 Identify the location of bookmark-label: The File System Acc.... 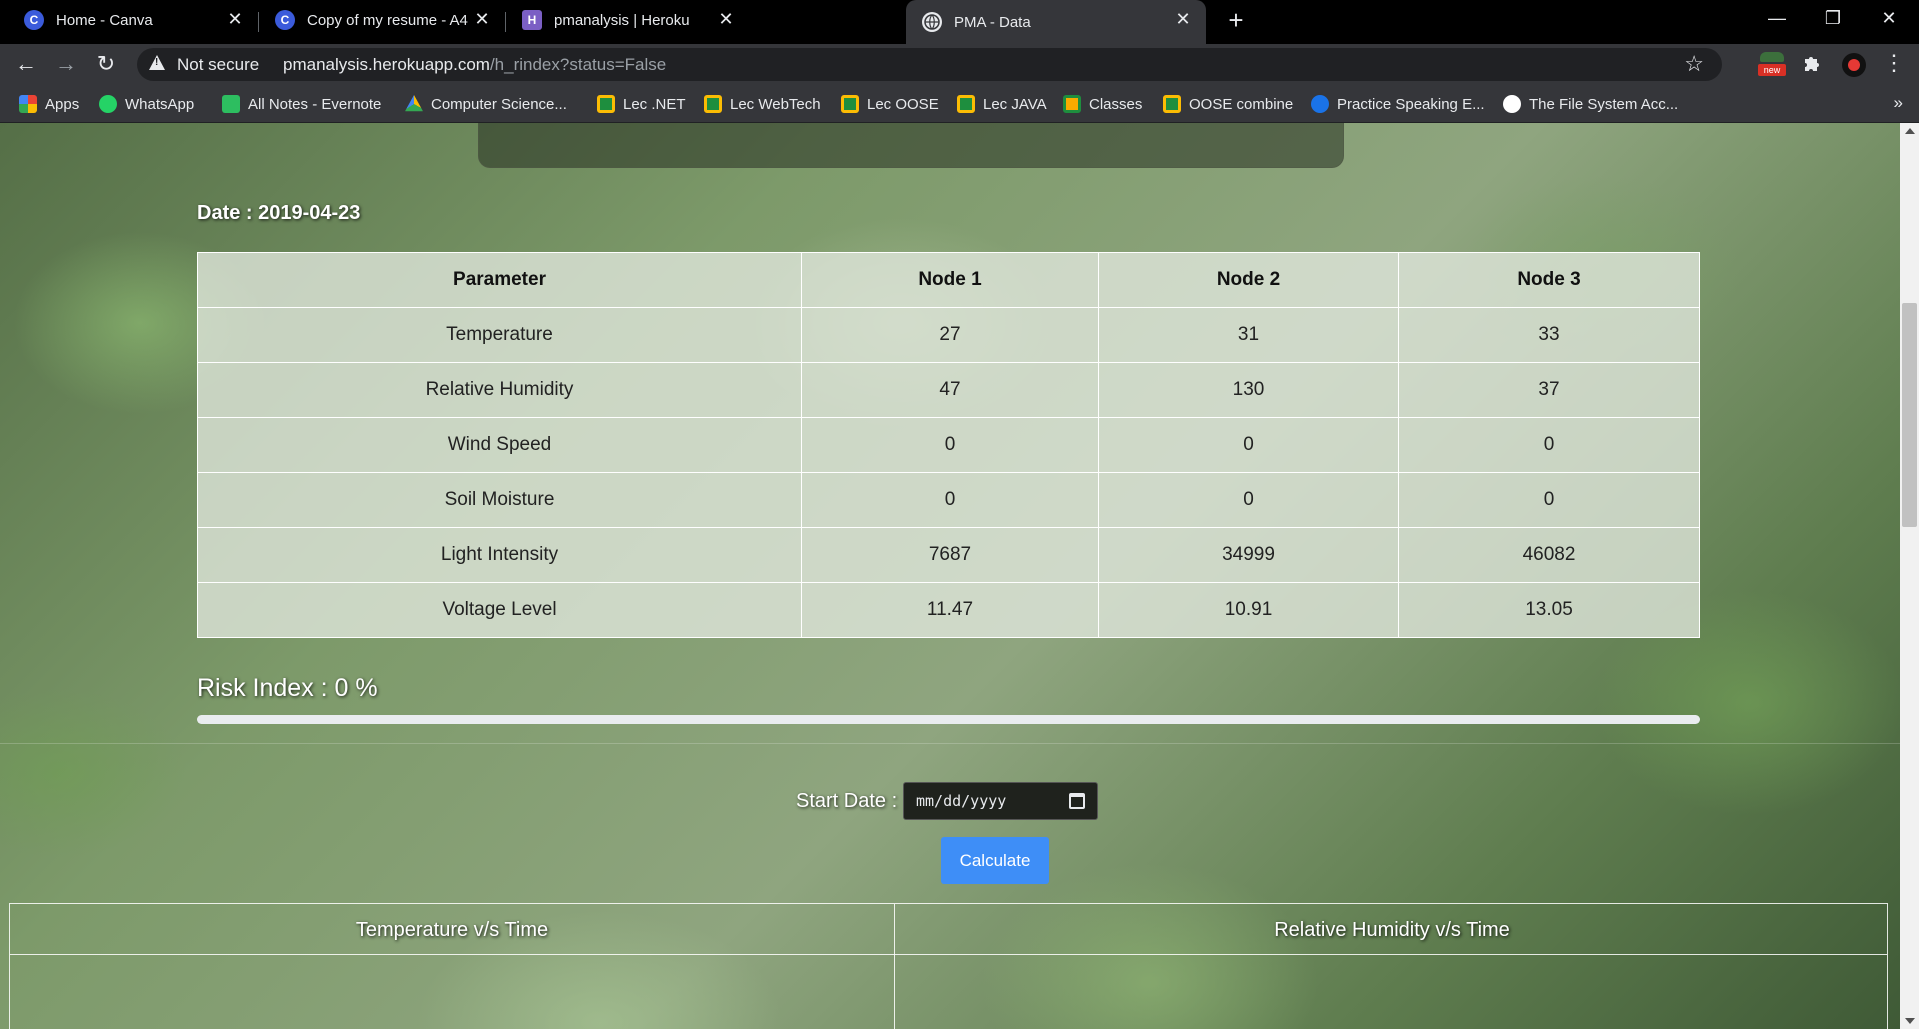
(1604, 104).